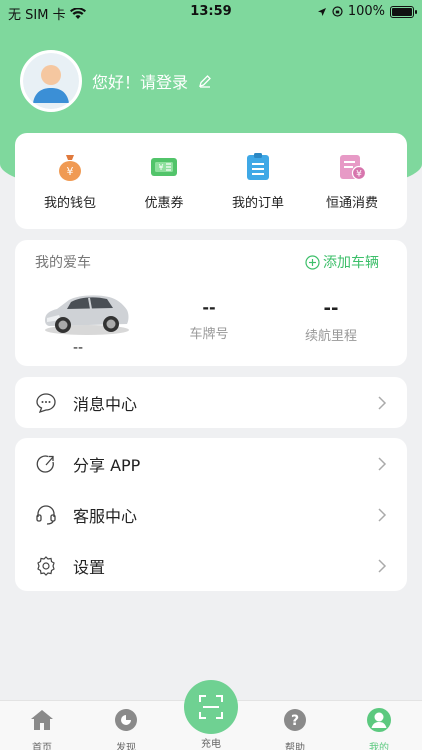 This screenshot has width=422, height=750. I want to click on message-center-row: 消息中心, so click(211, 402).